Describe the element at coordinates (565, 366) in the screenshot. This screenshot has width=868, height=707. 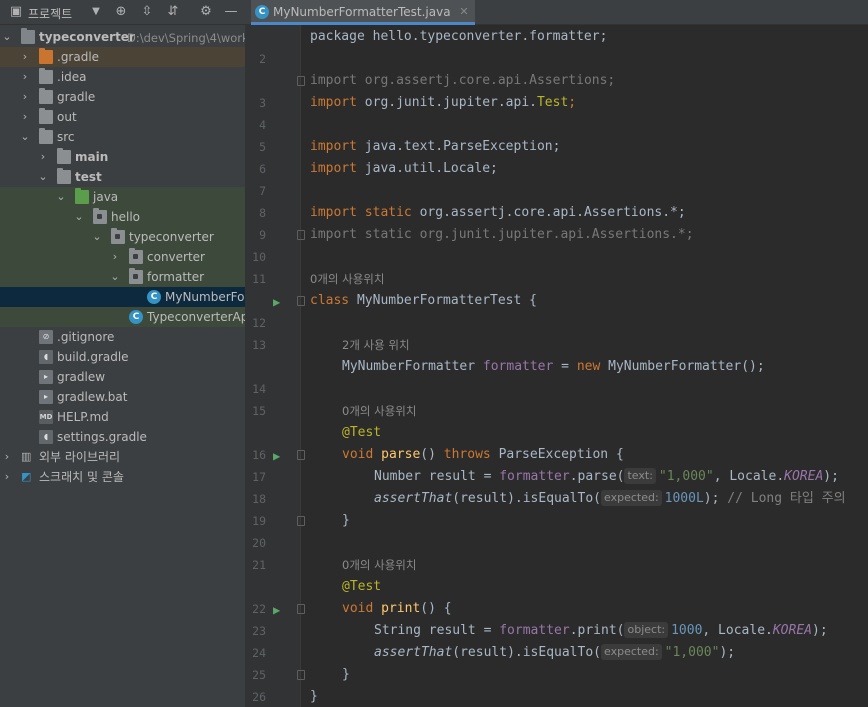
I see `code-text: =` at that location.